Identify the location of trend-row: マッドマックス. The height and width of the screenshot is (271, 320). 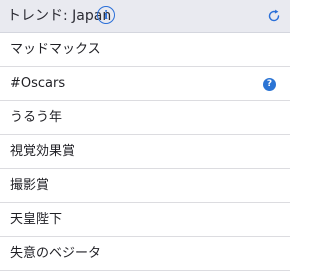
(145, 50).